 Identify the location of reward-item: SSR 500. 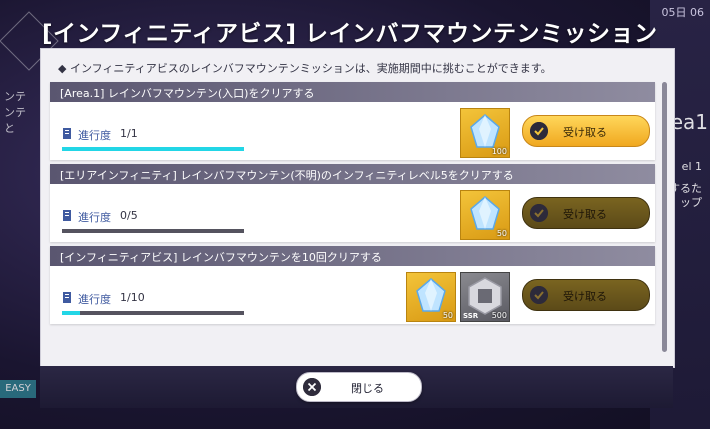
(485, 297).